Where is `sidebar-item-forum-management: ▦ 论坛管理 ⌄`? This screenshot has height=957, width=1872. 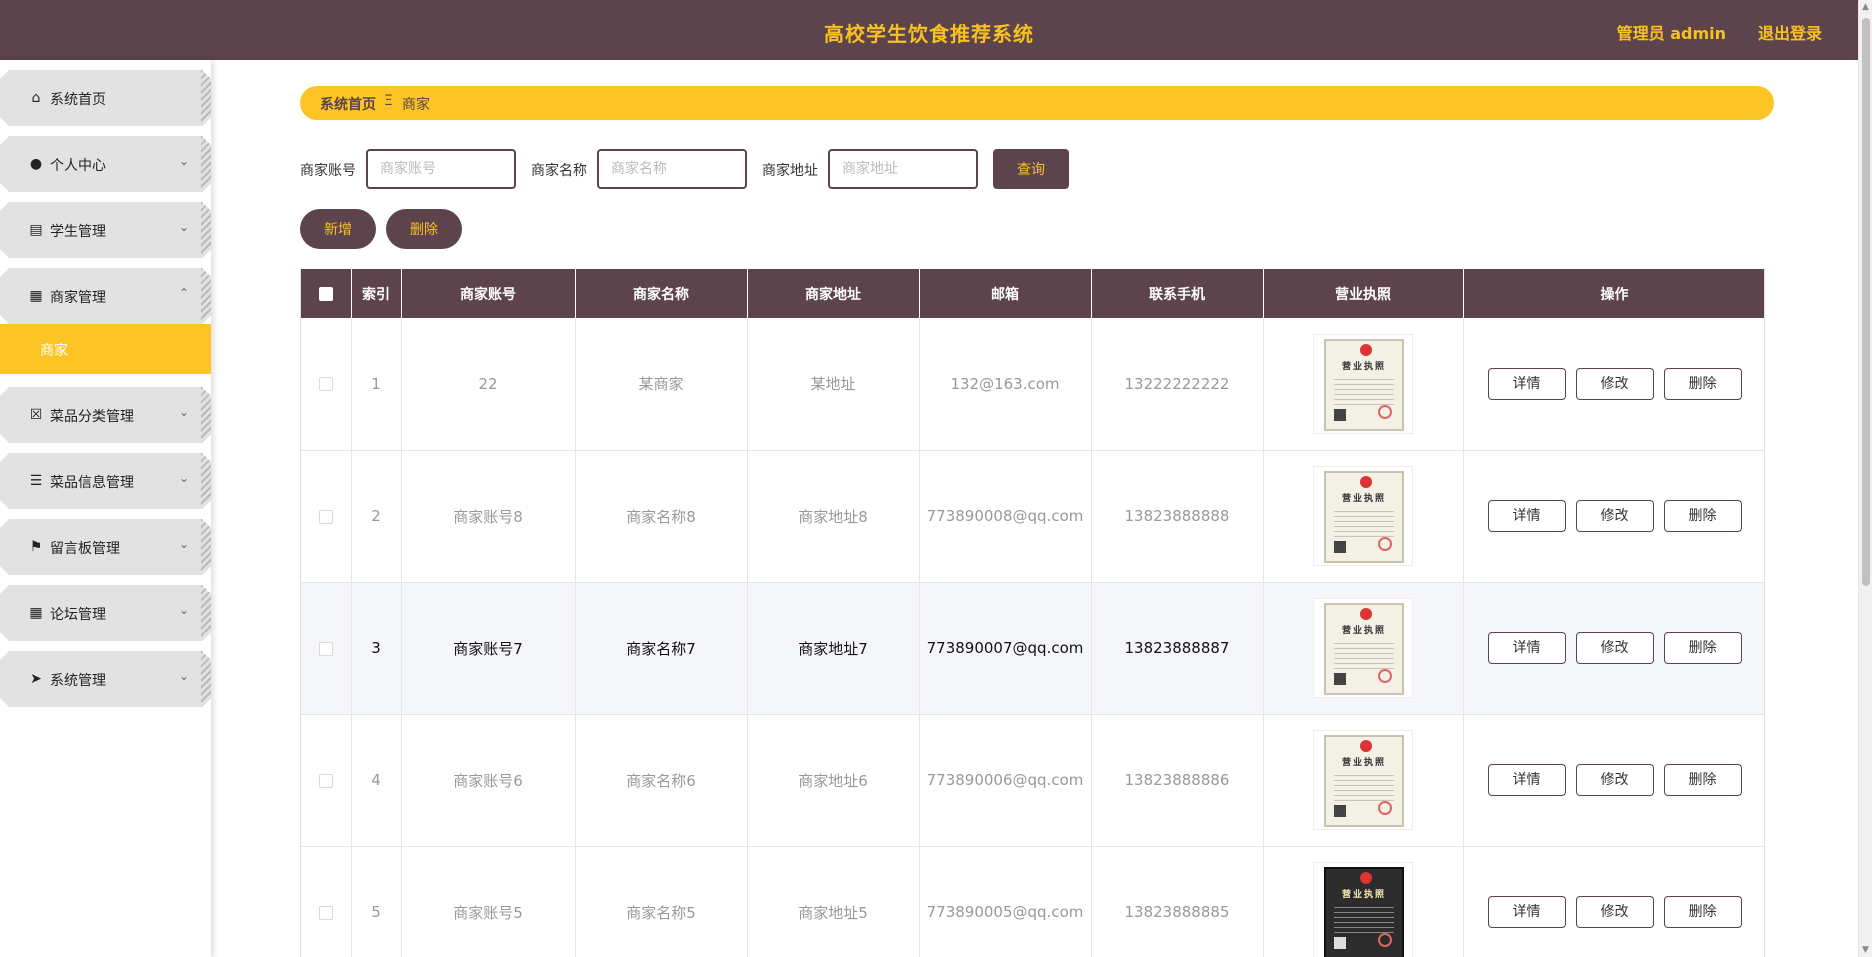
sidebar-item-forum-management: ▦ 论坛管理 ⌄ is located at coordinates (105, 613).